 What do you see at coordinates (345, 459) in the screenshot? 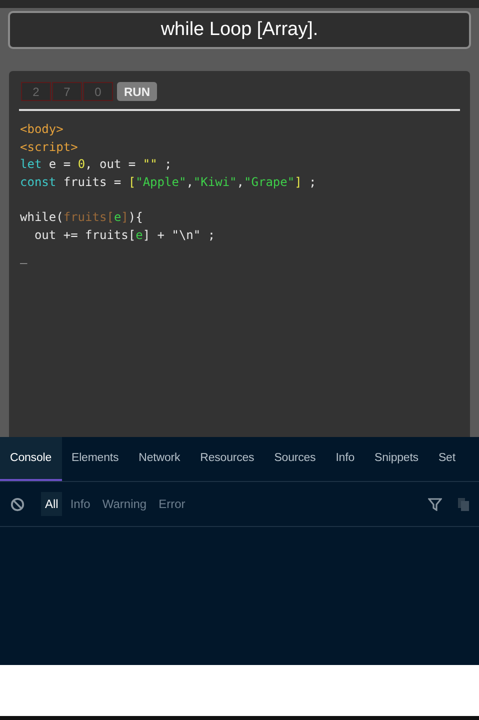
I see `devtools-tab: Info` at bounding box center [345, 459].